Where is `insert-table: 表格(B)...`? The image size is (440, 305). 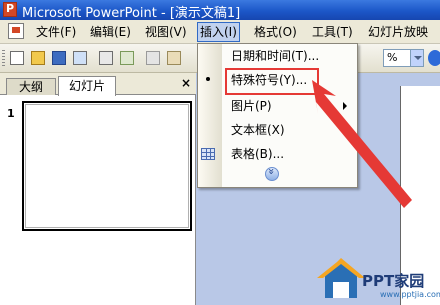 insert-table: 表格(B)... is located at coordinates (257, 154).